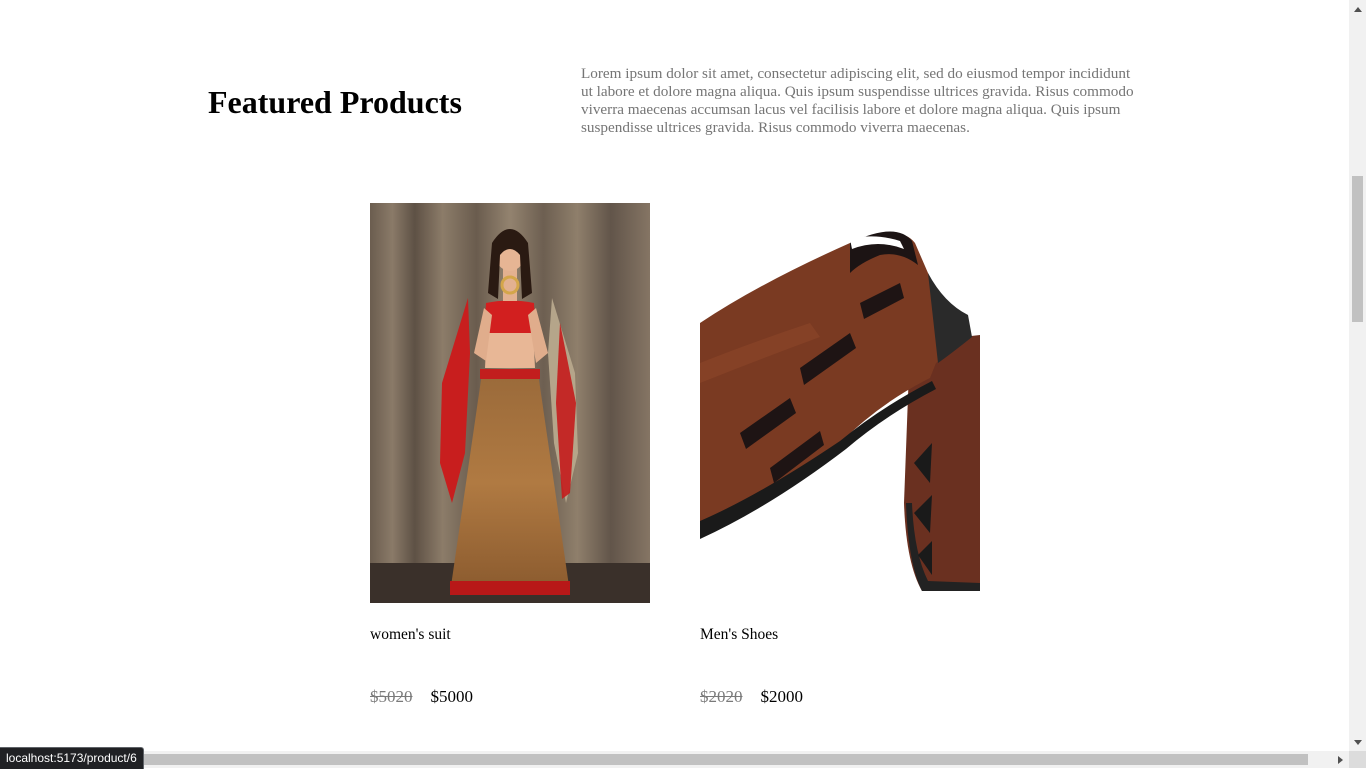 The image size is (1366, 769). What do you see at coordinates (714, 759) in the screenshot?
I see `horizontal-scroll-thumb` at bounding box center [714, 759].